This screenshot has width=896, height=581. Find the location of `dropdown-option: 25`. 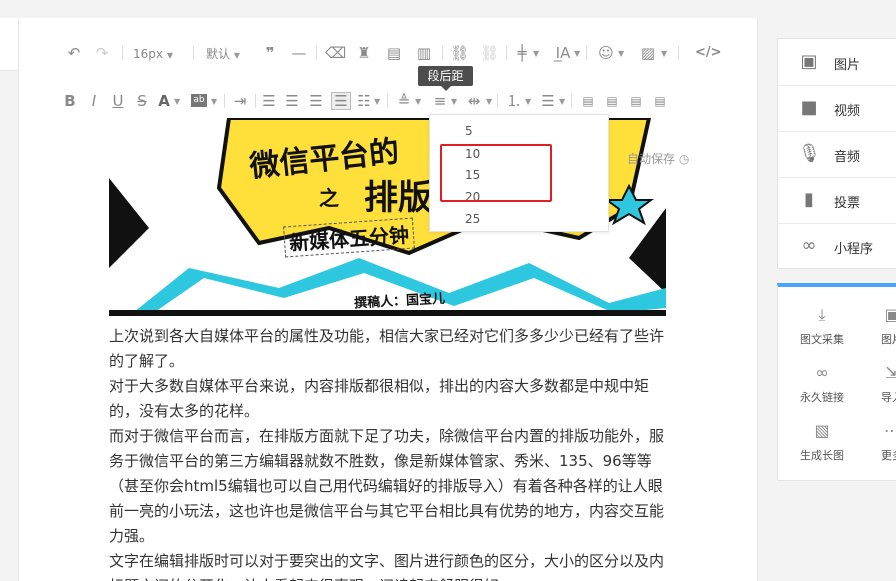

dropdown-option: 25 is located at coordinates (472, 219).